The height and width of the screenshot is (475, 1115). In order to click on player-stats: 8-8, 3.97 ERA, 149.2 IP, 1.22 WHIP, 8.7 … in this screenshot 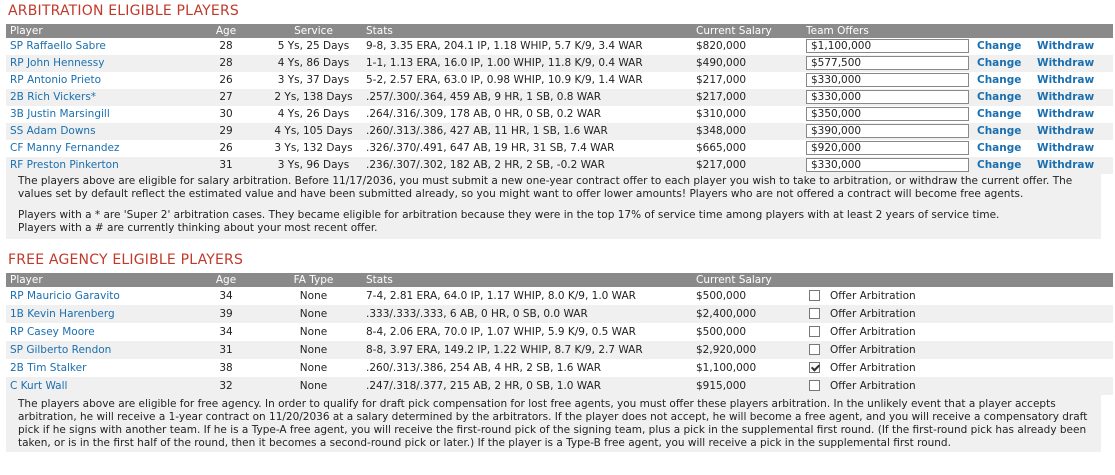, I will do `click(504, 349)`.